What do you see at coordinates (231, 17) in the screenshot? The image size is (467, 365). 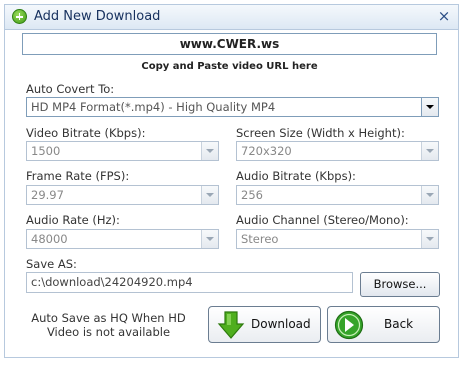 I see `title-bar: Add New Download ×` at bounding box center [231, 17].